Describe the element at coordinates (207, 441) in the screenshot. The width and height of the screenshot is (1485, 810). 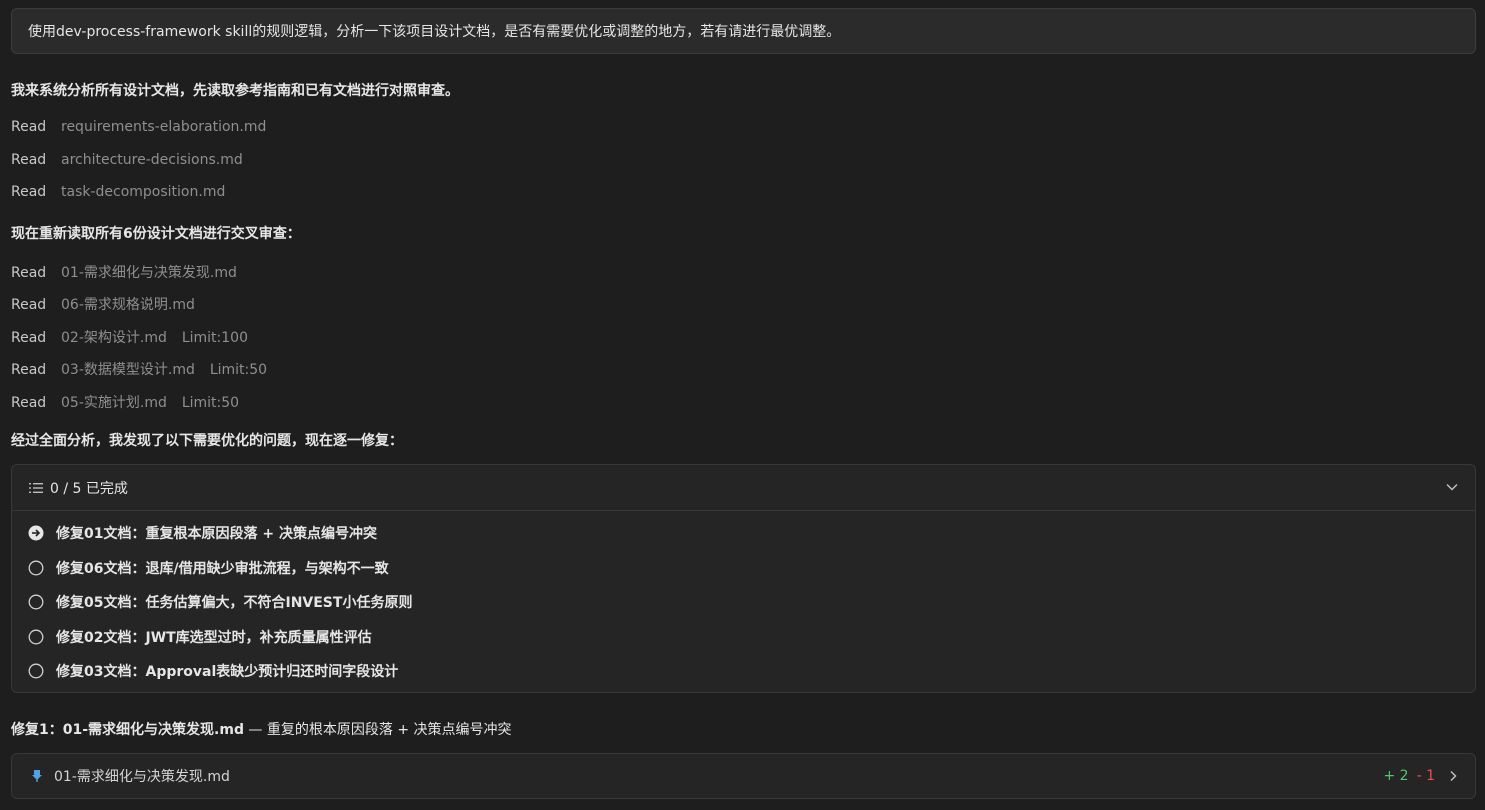
I see `analysis-heading: 经过全面分析，我发现了以下需要优化的问题，现在逐一修复：` at that location.